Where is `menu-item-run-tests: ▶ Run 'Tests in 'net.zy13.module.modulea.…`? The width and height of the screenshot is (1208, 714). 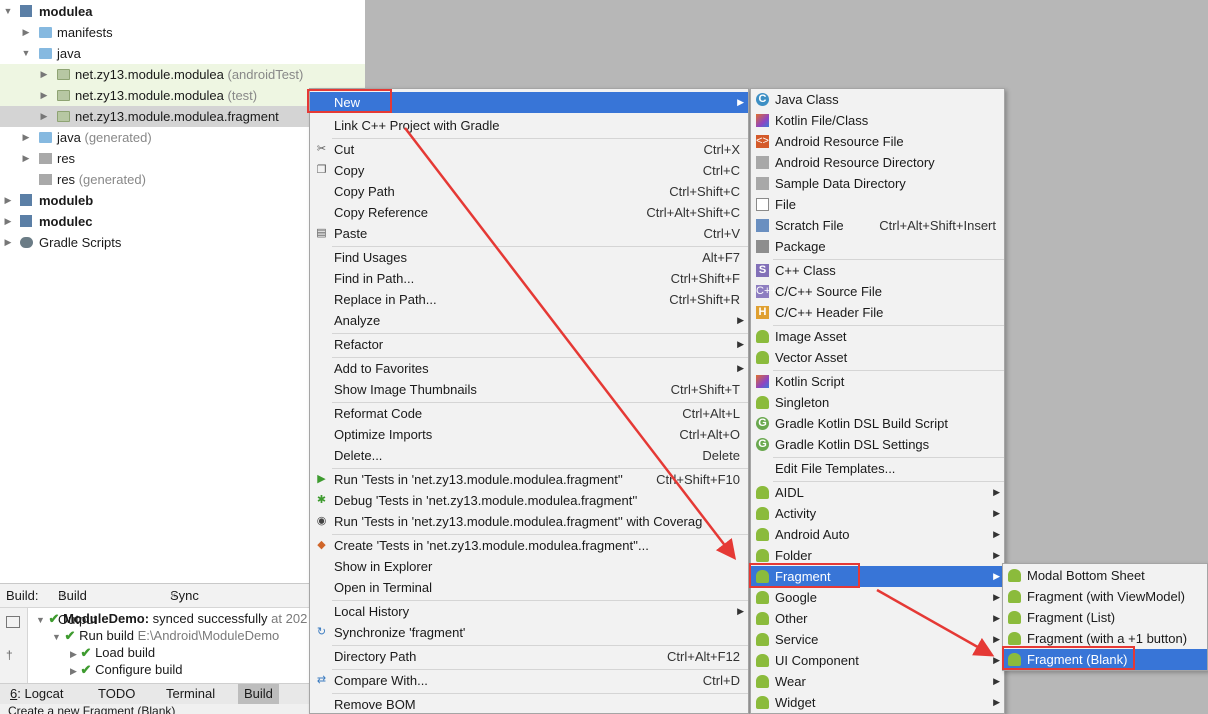
menu-item-run-tests: ▶ Run 'Tests in 'net.zy13.module.modulea.… is located at coordinates (529, 479).